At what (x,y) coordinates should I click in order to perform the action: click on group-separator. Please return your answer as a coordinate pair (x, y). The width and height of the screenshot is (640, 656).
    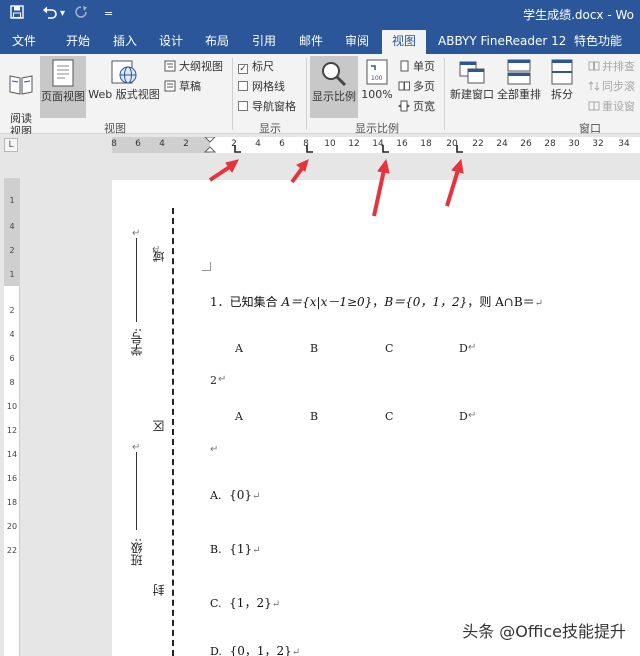
    Looking at the image, I should click on (306, 94).